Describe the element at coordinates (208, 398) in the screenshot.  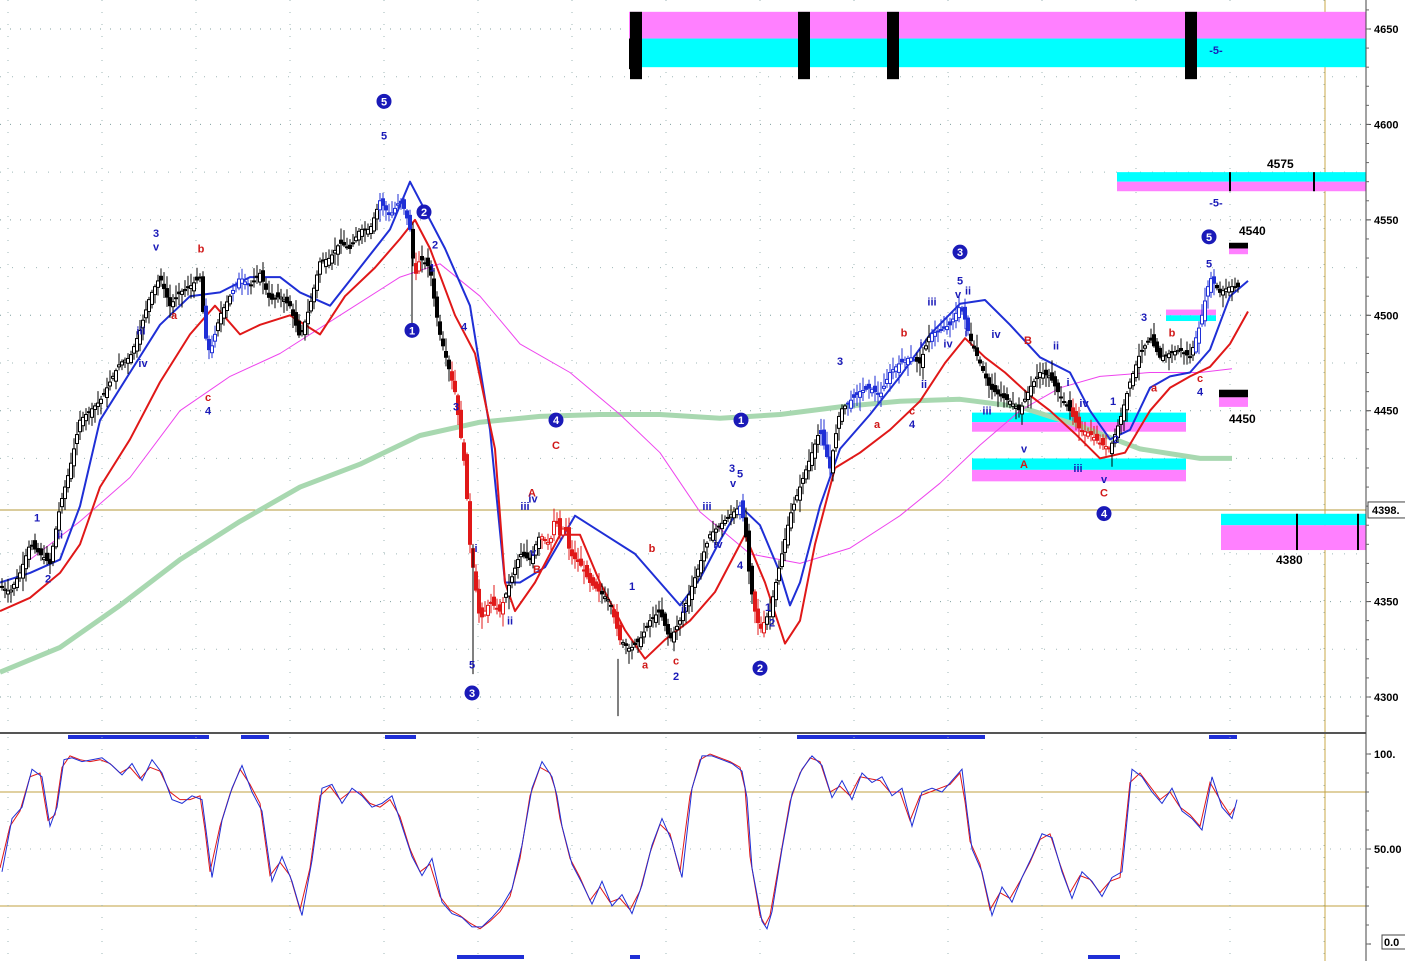
I see `wave-label: c` at that location.